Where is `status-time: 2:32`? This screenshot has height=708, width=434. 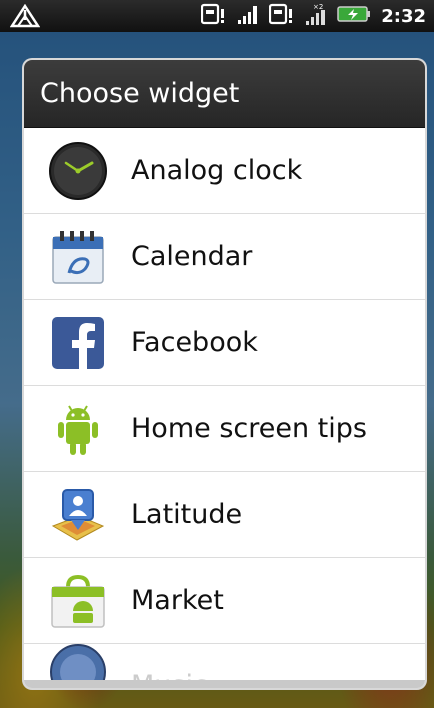 status-time: 2:32 is located at coordinates (403, 16).